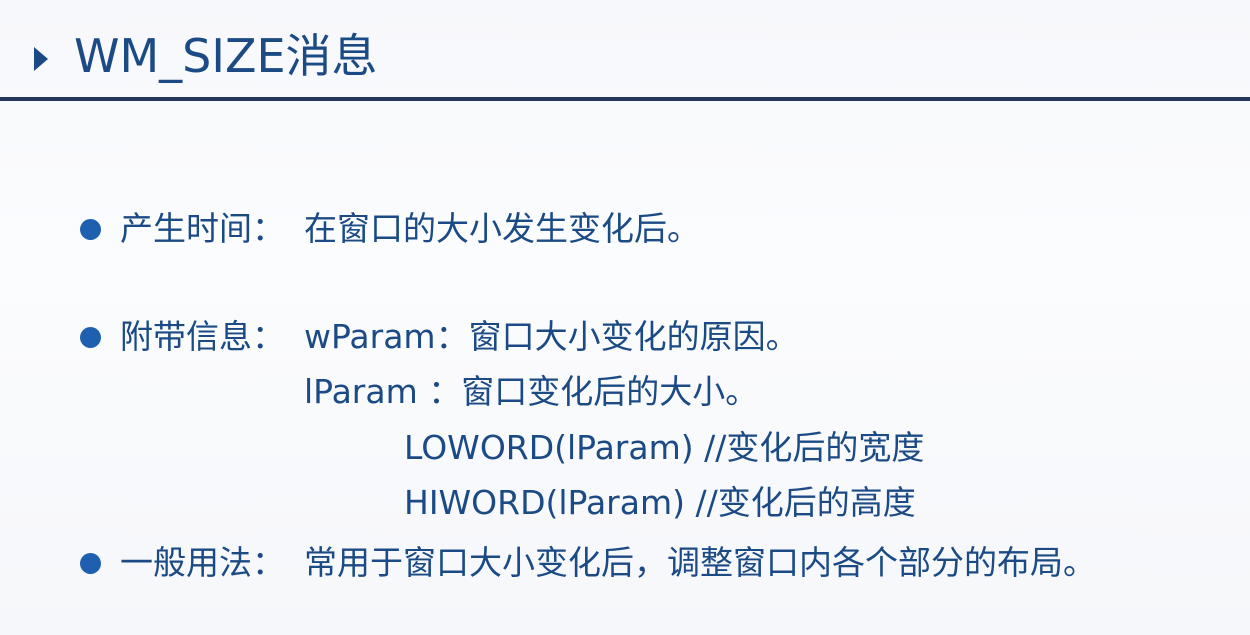  I want to click on item-text-time: 在窗口的大小发生变化后。, so click(502, 228).